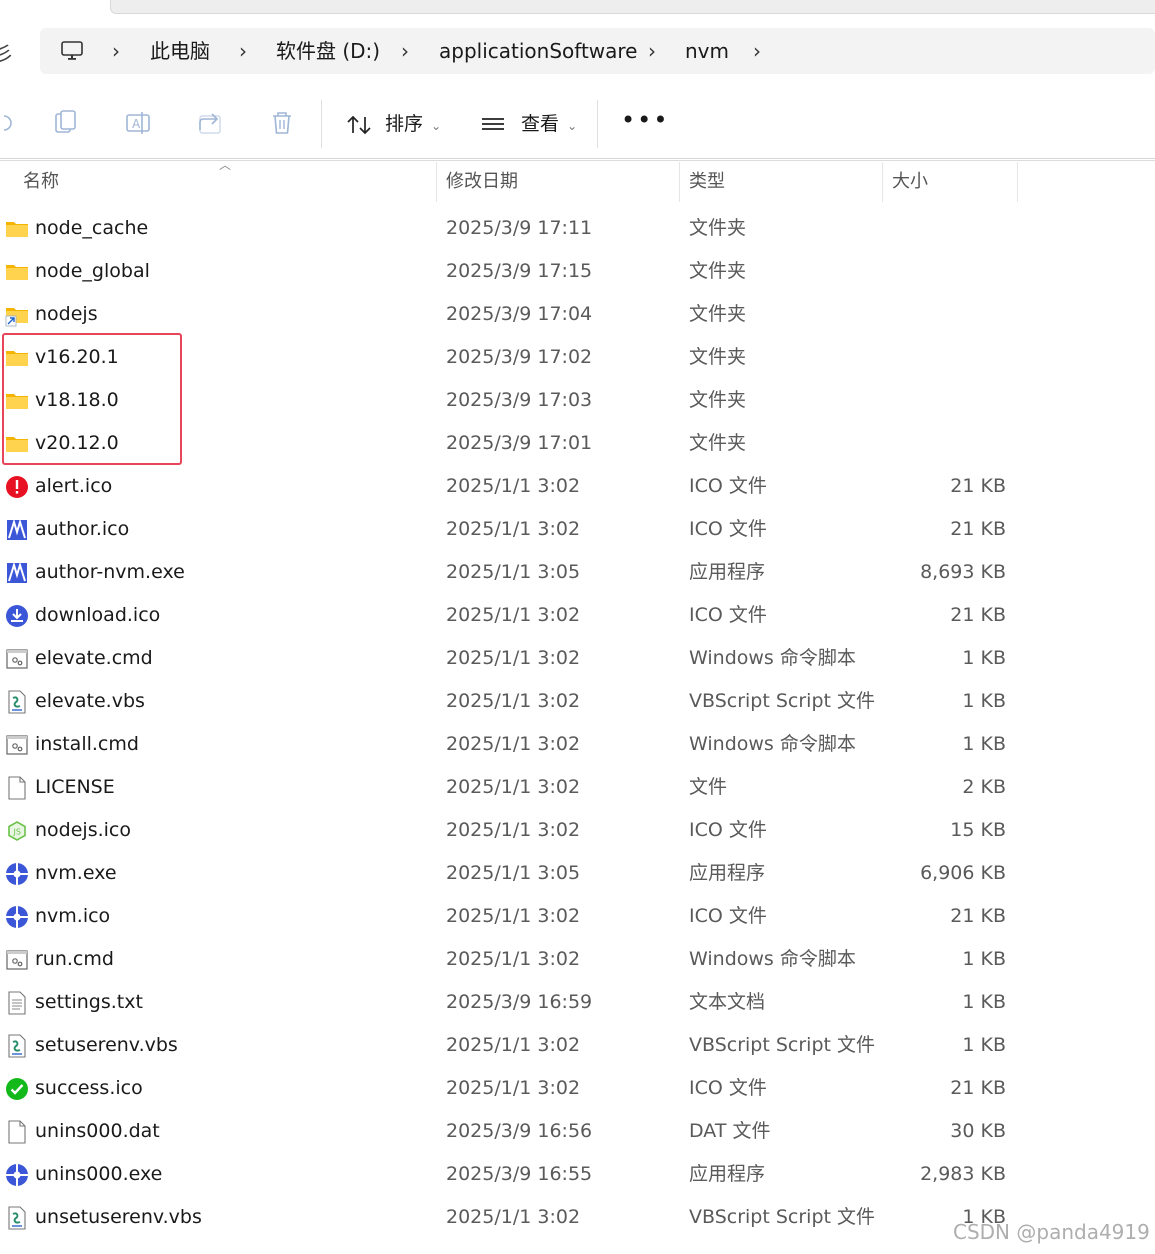  I want to click on file-row: elevate.cmd 2025/1/1 3:02 Windows 命令脚本 1 KB, so click(577, 658).